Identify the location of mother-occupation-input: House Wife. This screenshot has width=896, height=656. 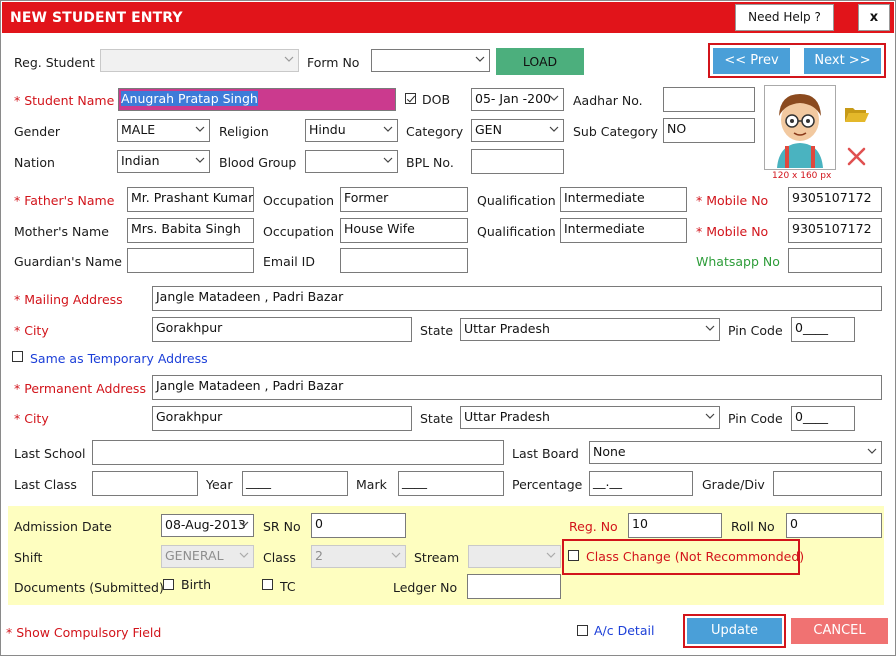
(404, 230).